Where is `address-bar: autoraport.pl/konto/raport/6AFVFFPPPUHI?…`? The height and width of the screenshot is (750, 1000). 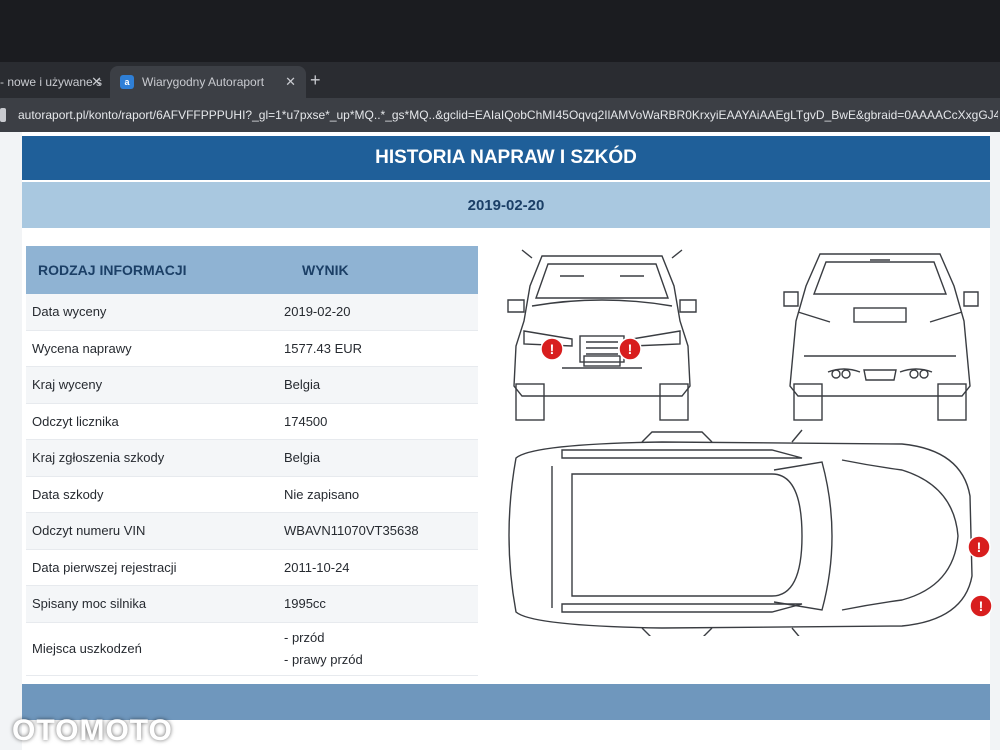 address-bar: autoraport.pl/konto/raport/6AFVFFPPPUHI?… is located at coordinates (500, 115).